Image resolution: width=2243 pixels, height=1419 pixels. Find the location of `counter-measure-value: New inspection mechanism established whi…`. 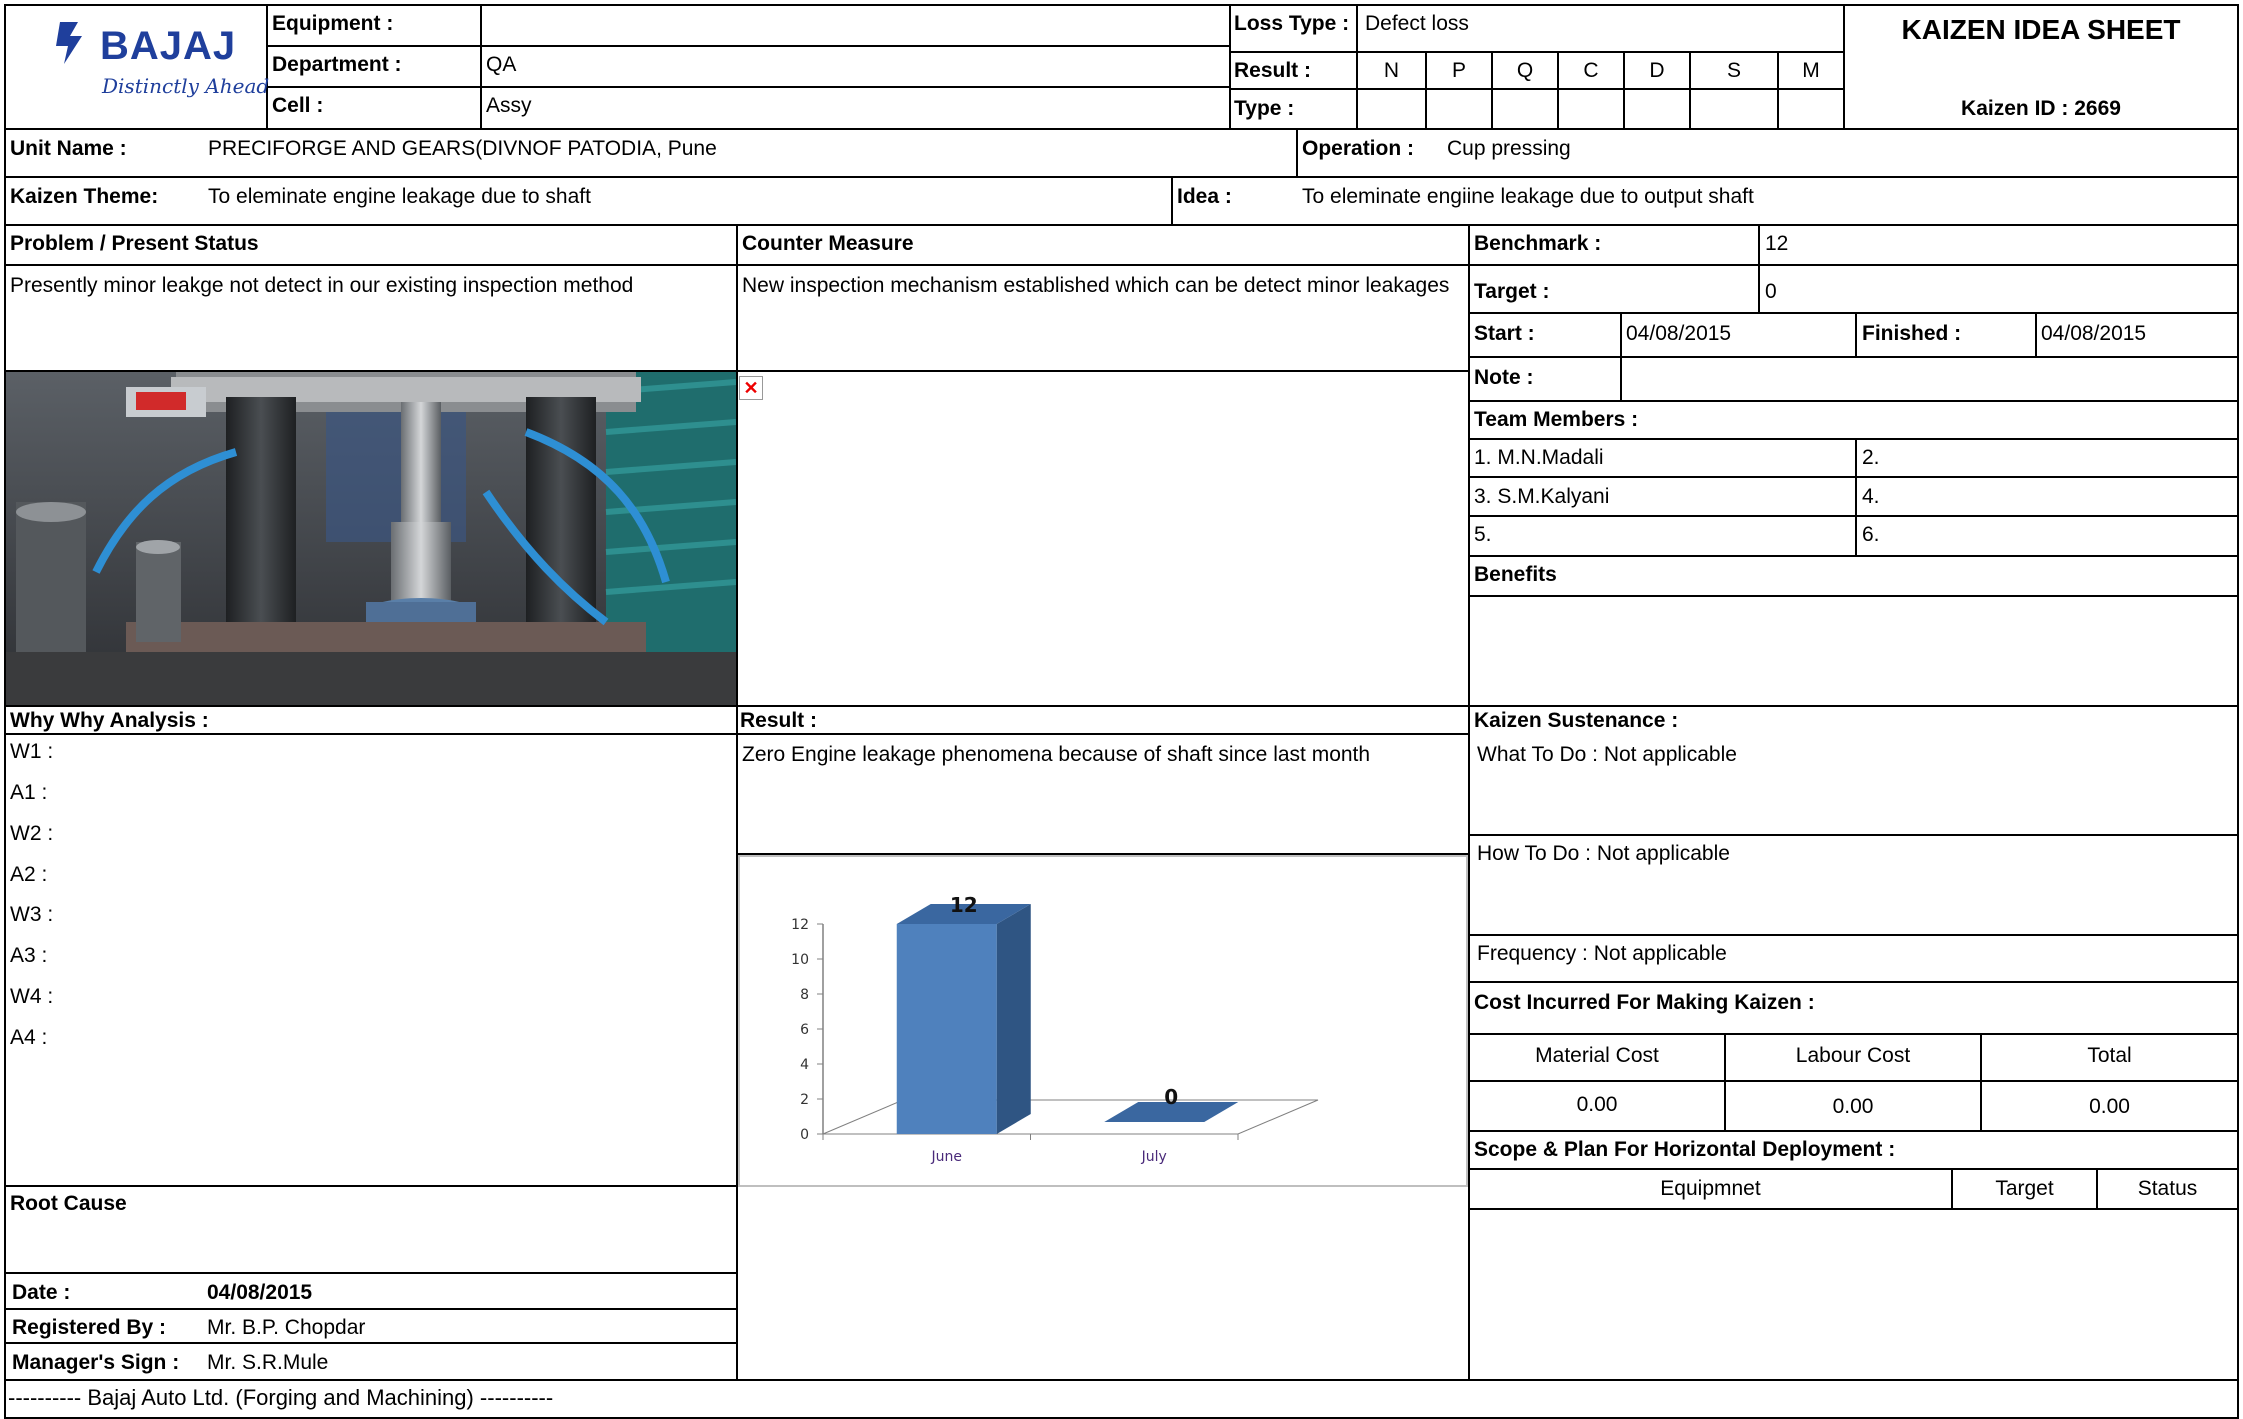

counter-measure-value: New inspection mechanism established whi… is located at coordinates (1096, 285).